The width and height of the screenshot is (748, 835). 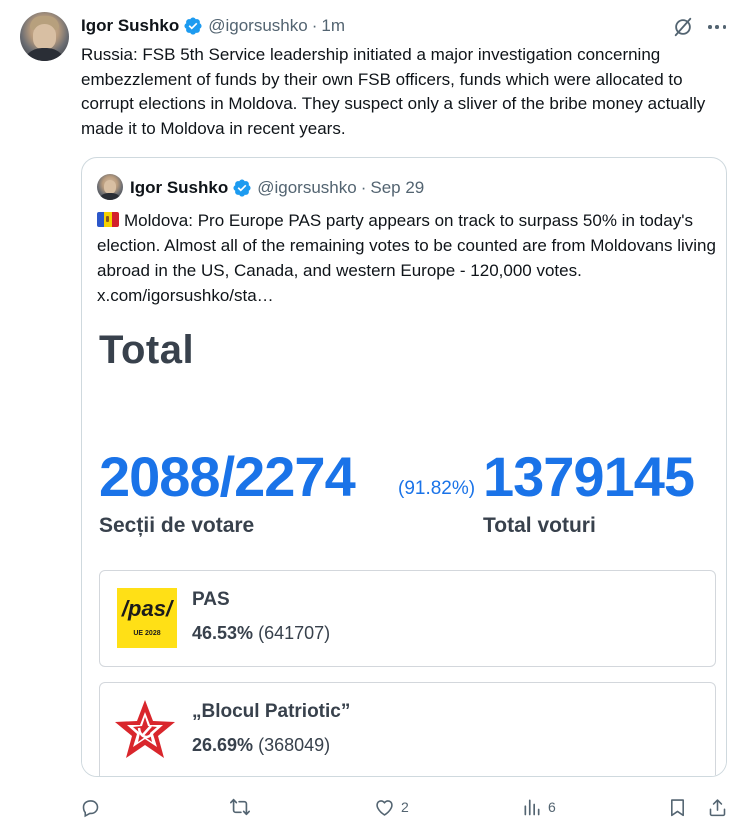 I want to click on moldova-flag-icon, so click(x=108, y=219).